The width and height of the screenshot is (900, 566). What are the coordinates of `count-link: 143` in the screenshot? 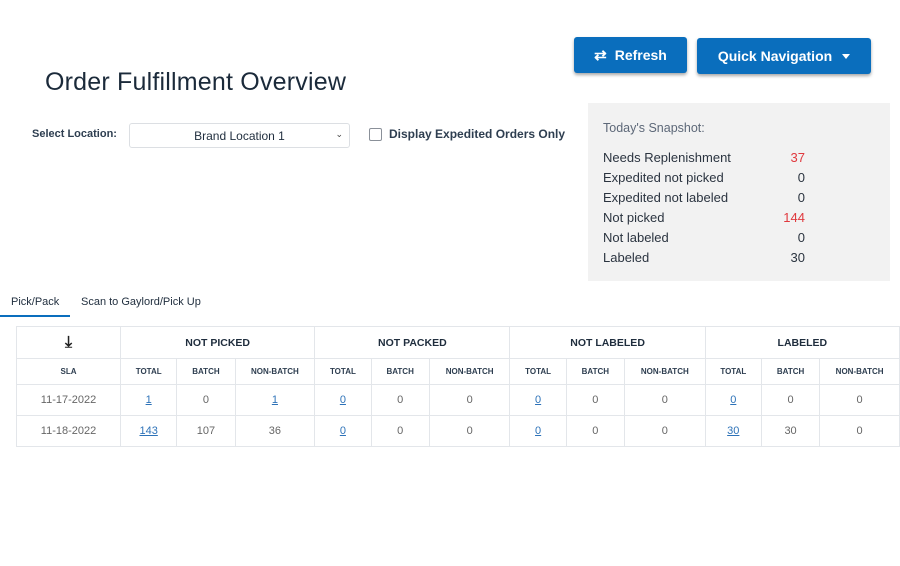 It's located at (148, 431).